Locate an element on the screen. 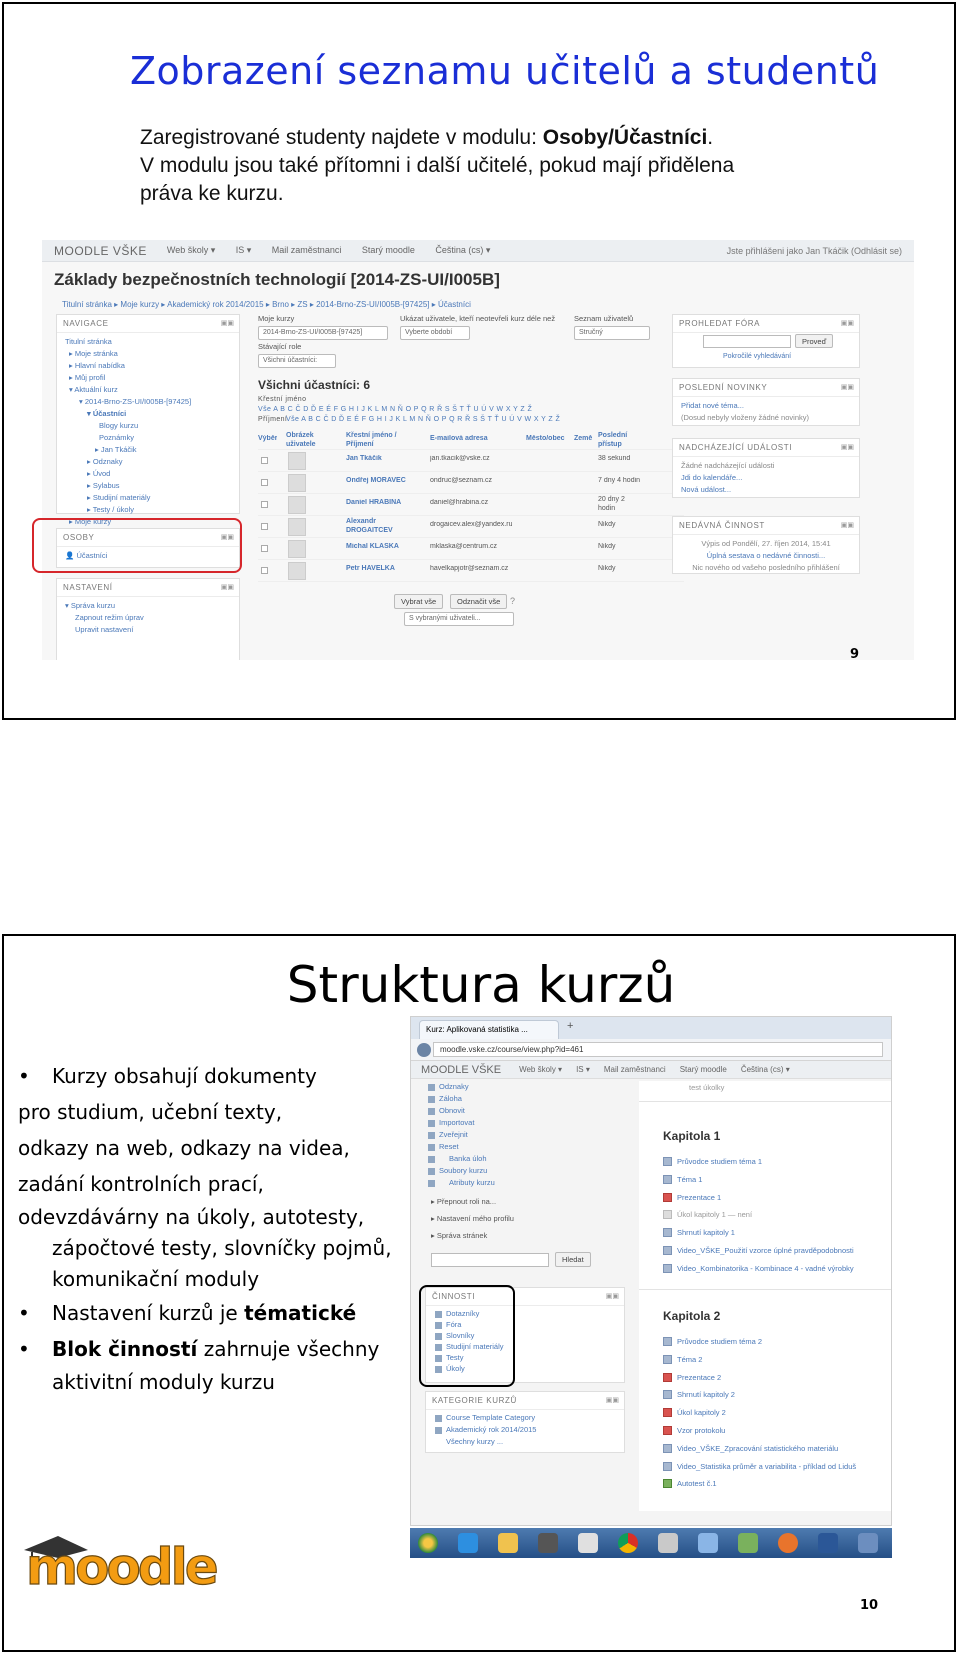 Image resolution: width=960 pixels, height=1654 pixels. search-go-button: Proveď is located at coordinates (814, 341).